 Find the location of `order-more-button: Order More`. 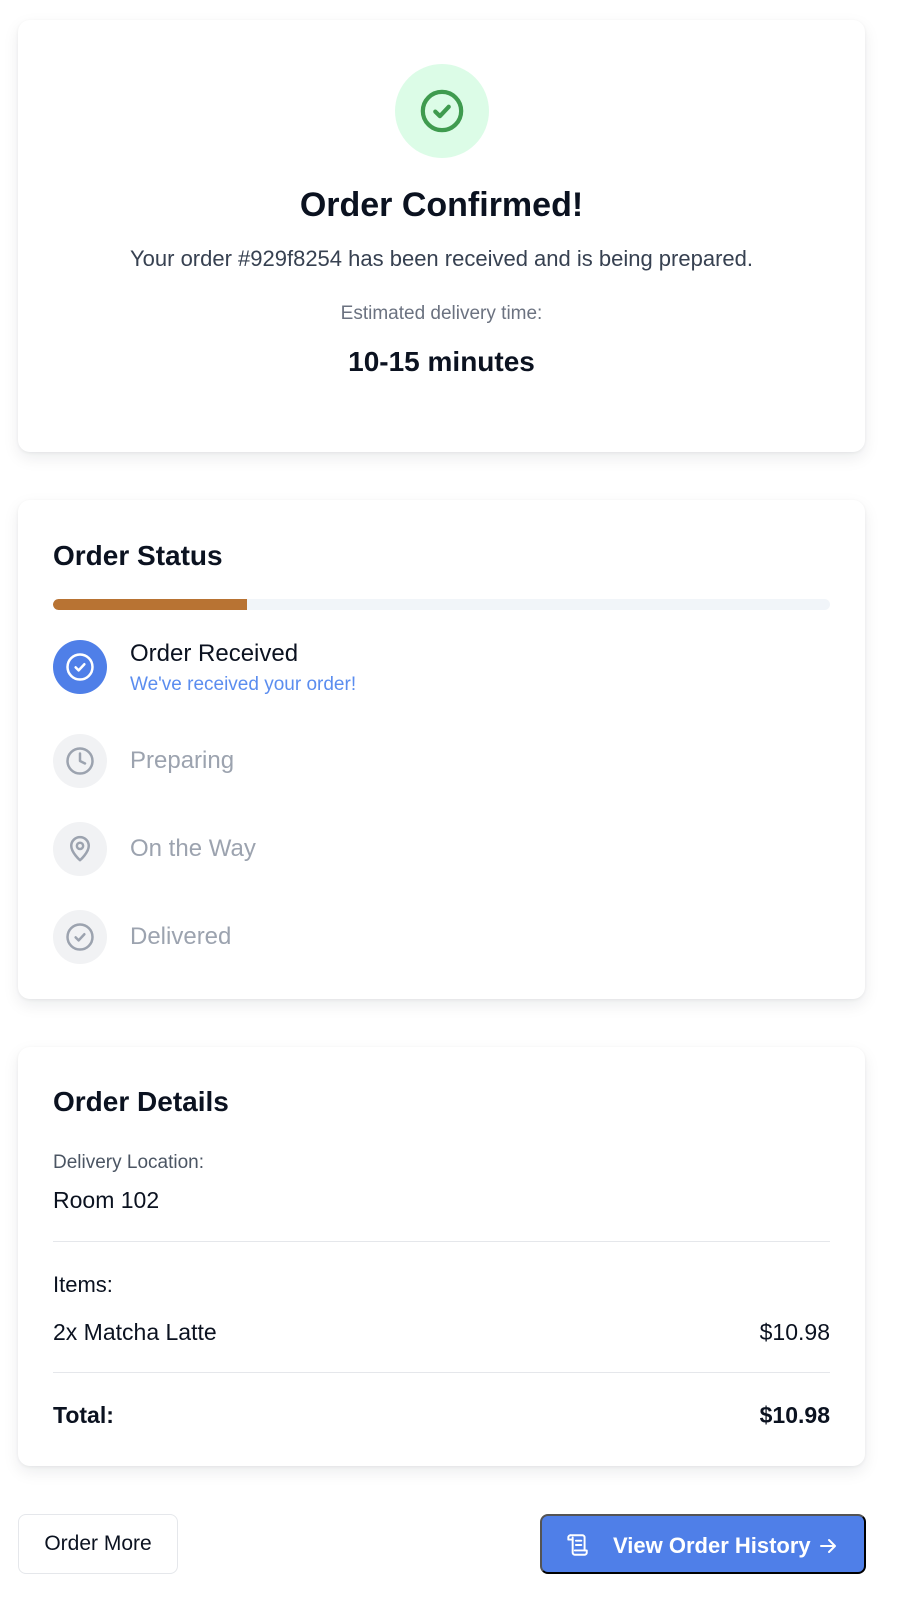

order-more-button: Order More is located at coordinates (98, 1544).